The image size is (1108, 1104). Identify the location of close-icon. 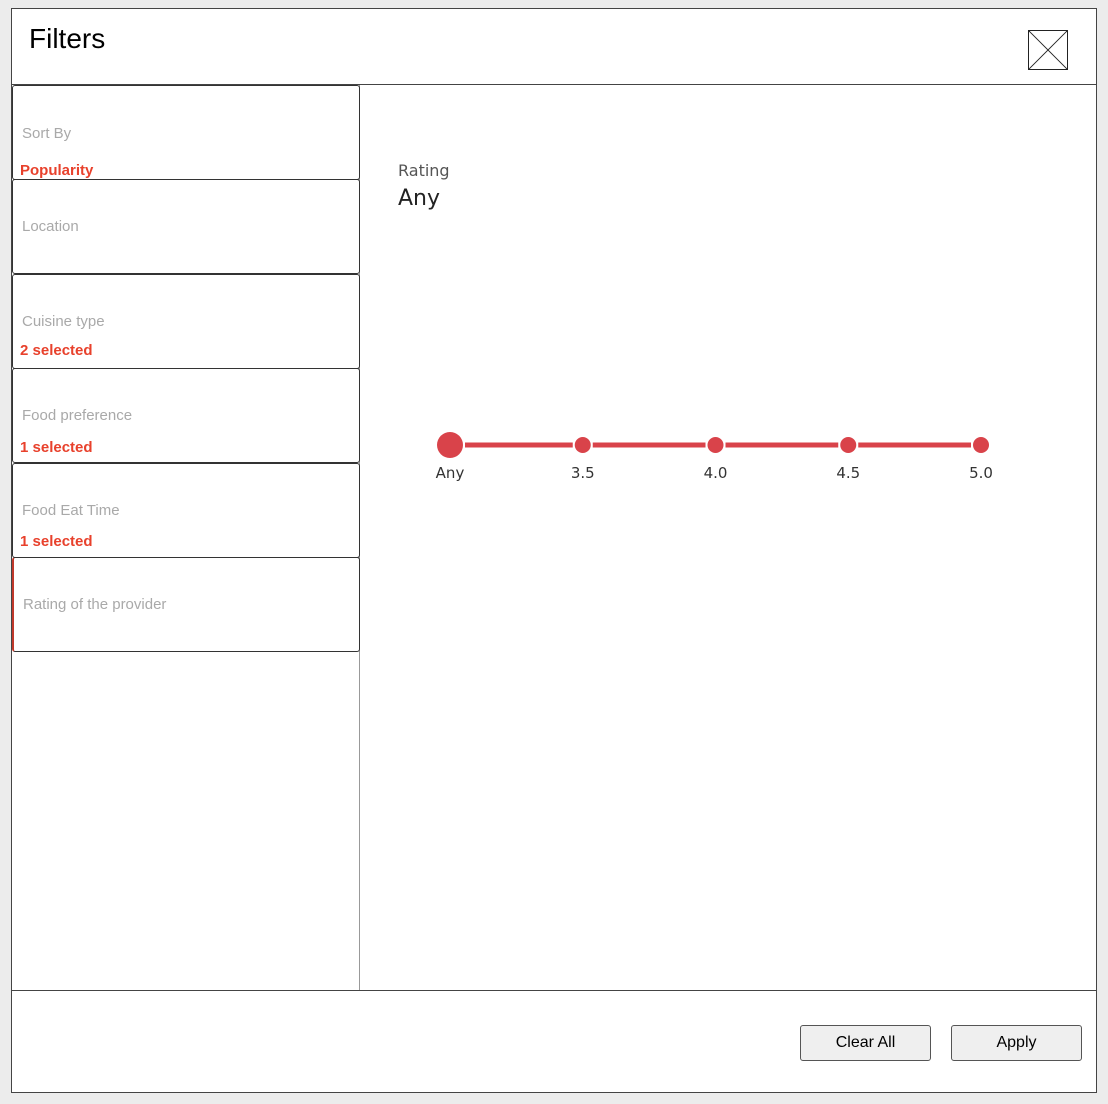
(1048, 50).